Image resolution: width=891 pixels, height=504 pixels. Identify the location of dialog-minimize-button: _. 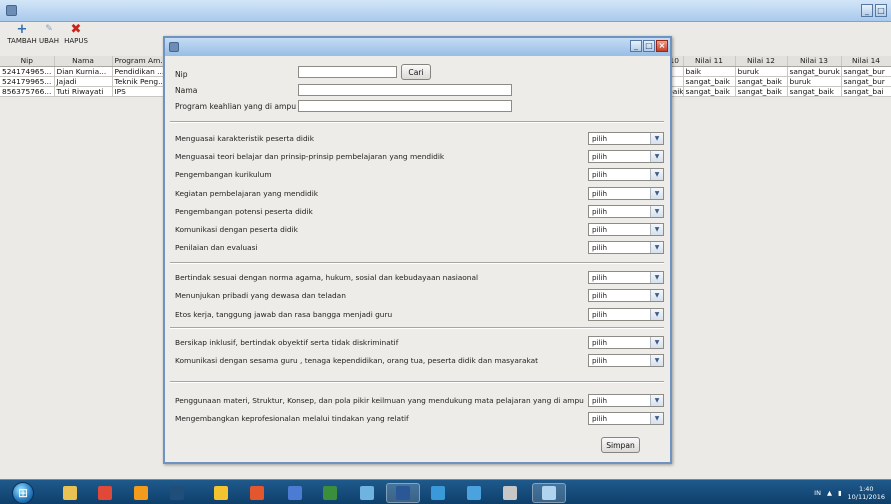
(636, 46).